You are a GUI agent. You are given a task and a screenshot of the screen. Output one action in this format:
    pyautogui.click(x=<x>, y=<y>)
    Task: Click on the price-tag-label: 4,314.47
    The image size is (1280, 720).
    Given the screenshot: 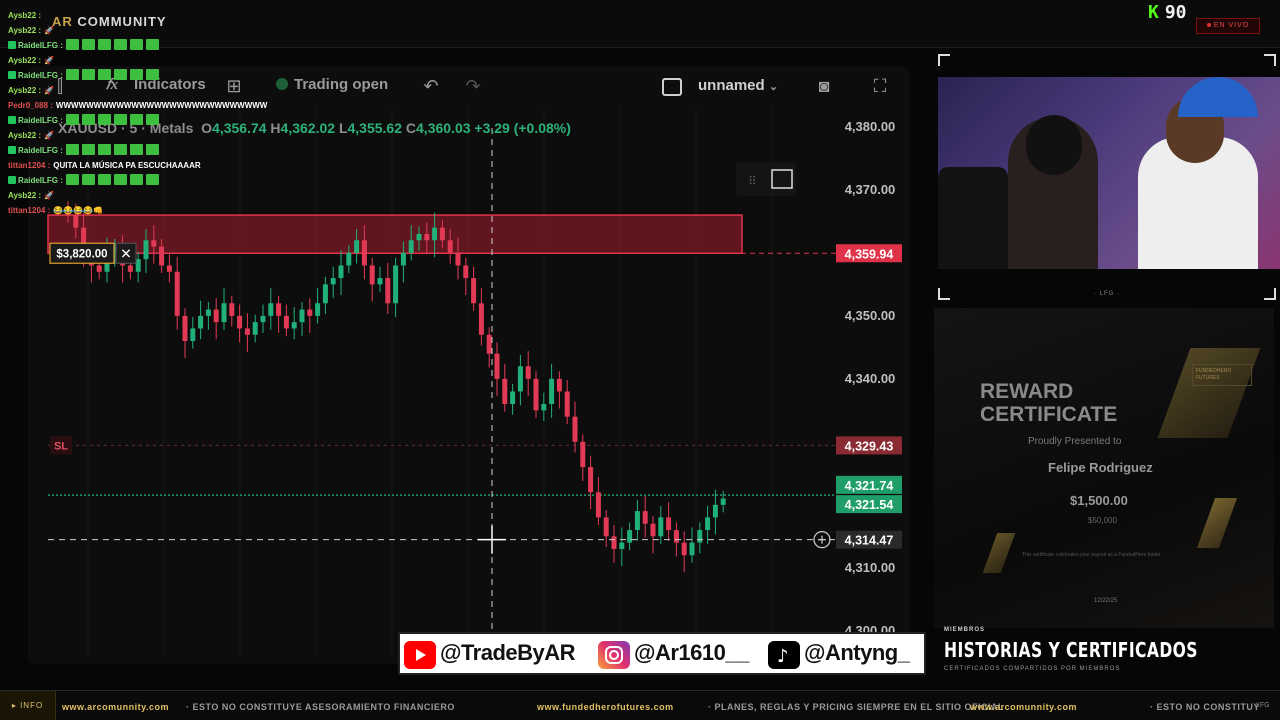 What is the action you would take?
    pyautogui.click(x=869, y=541)
    